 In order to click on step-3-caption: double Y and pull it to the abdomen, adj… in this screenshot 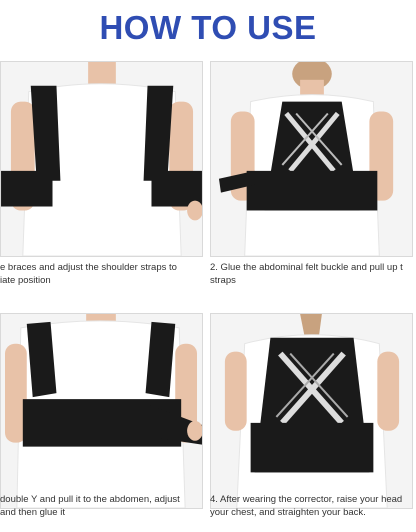, I will do `click(90, 506)`.